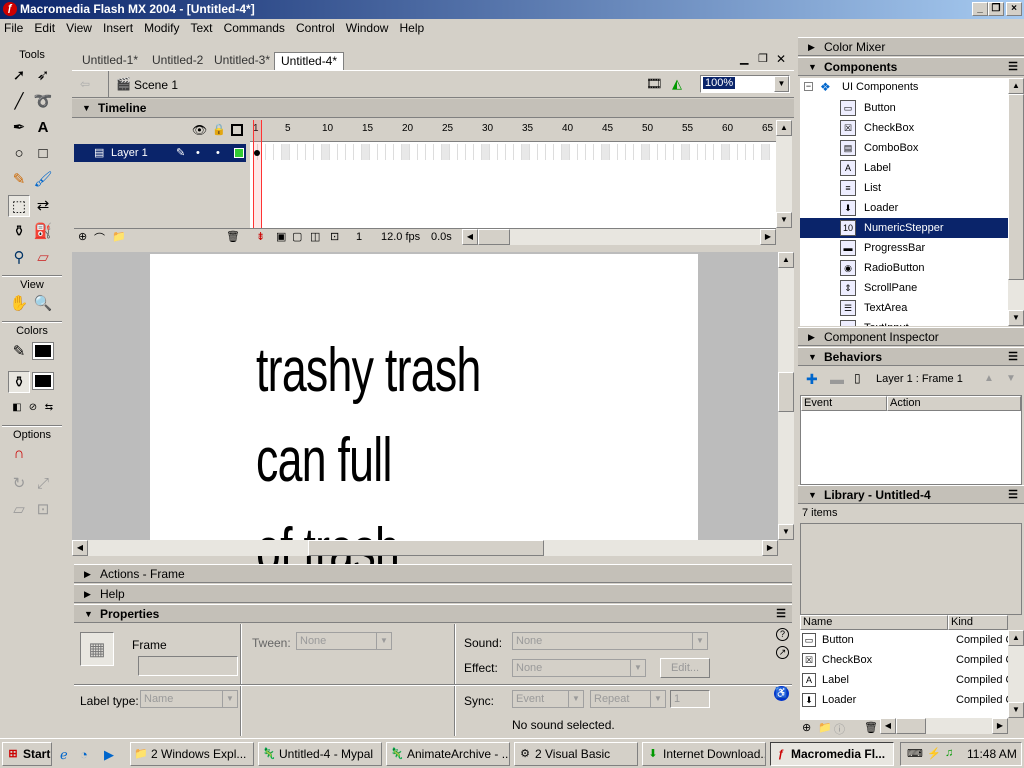 The width and height of the screenshot is (1024, 768). I want to click on add-motion-guide-icon: ⌒, so click(99, 238).